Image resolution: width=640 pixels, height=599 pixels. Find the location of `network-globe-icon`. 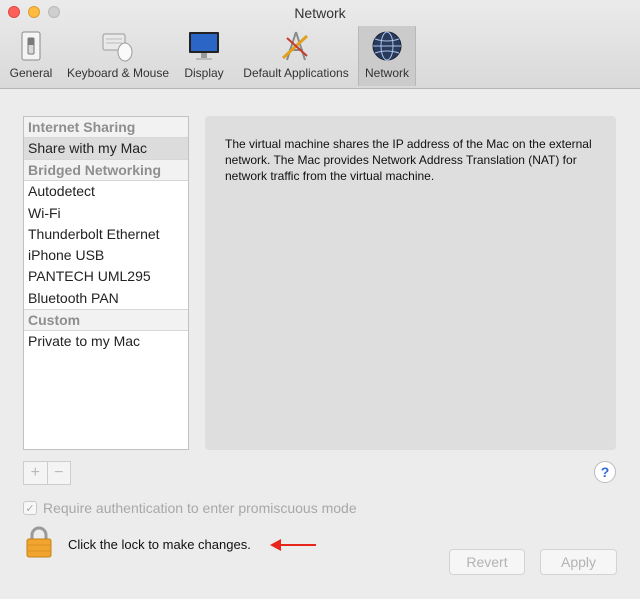

network-globe-icon is located at coordinates (387, 46).